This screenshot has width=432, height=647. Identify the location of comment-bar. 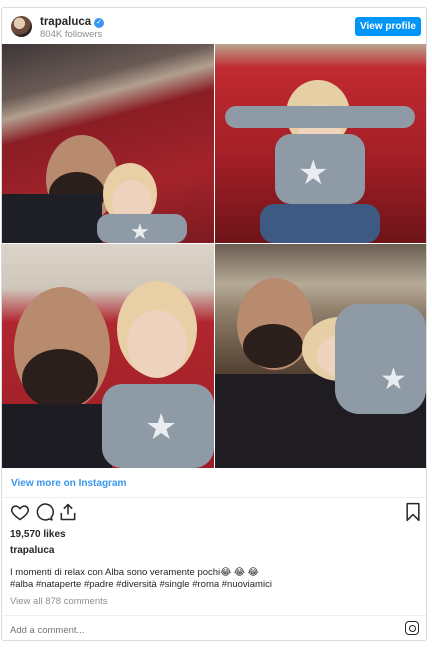
(214, 628).